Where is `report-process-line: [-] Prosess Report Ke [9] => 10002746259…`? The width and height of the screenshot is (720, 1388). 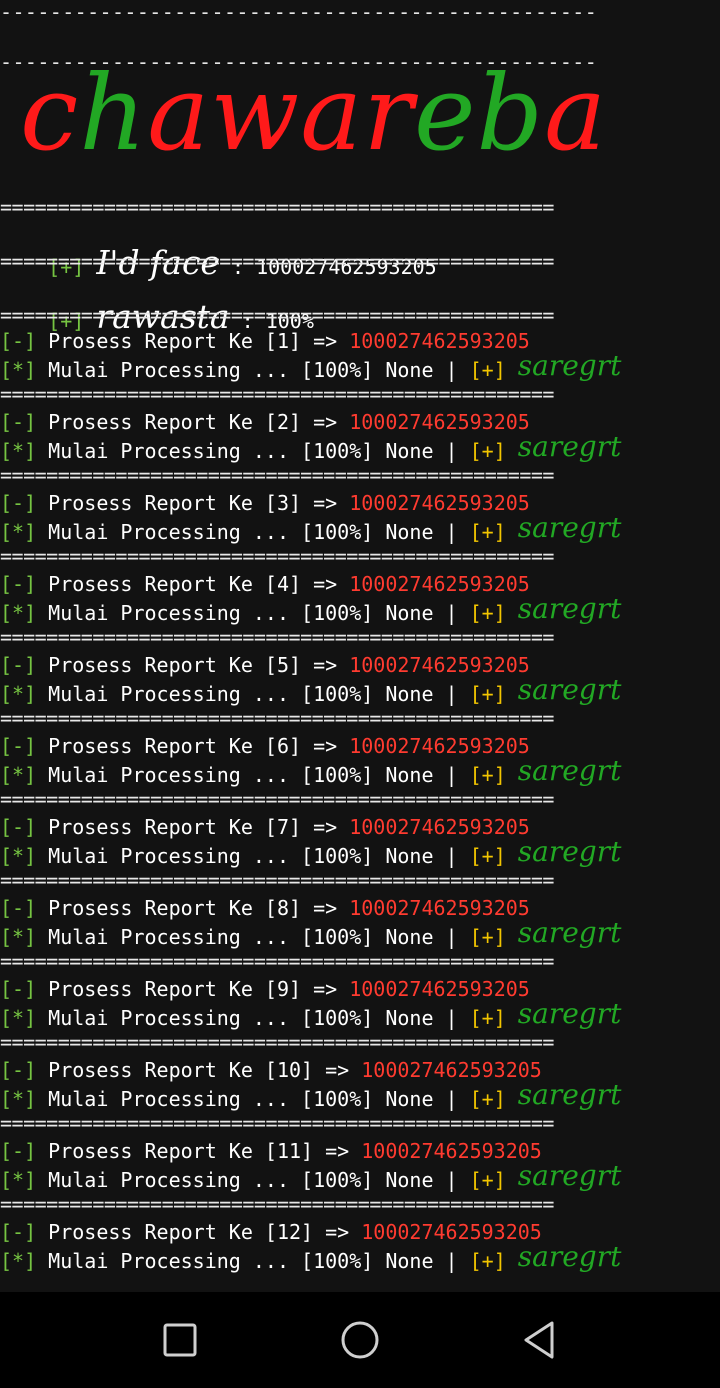
report-process-line: [-] Prosess Report Ke [9] => 10002746259… is located at coordinates (265, 989).